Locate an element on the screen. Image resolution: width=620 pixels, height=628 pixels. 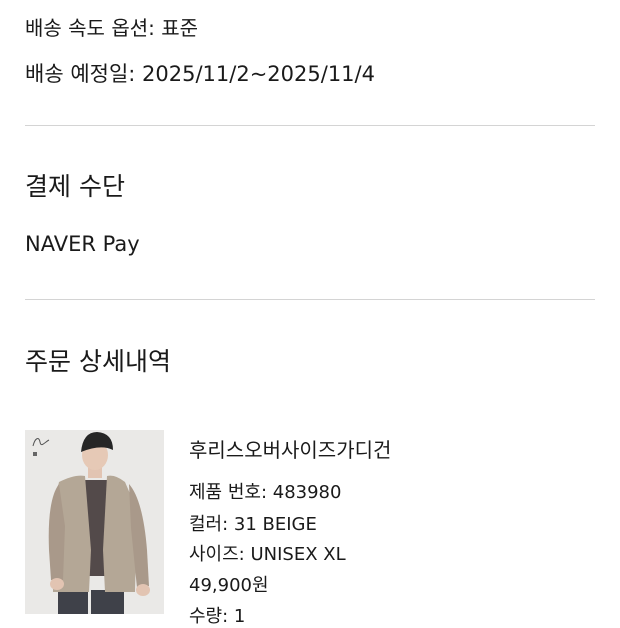
product-quantity: 수량: 1 is located at coordinates (217, 616).